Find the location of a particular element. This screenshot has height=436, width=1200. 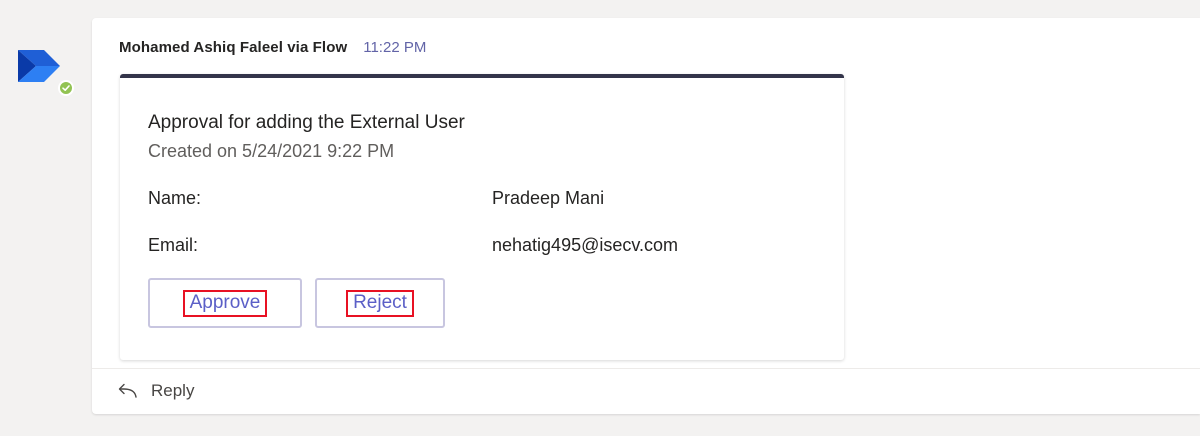

reply-label: Reply is located at coordinates (173, 390).